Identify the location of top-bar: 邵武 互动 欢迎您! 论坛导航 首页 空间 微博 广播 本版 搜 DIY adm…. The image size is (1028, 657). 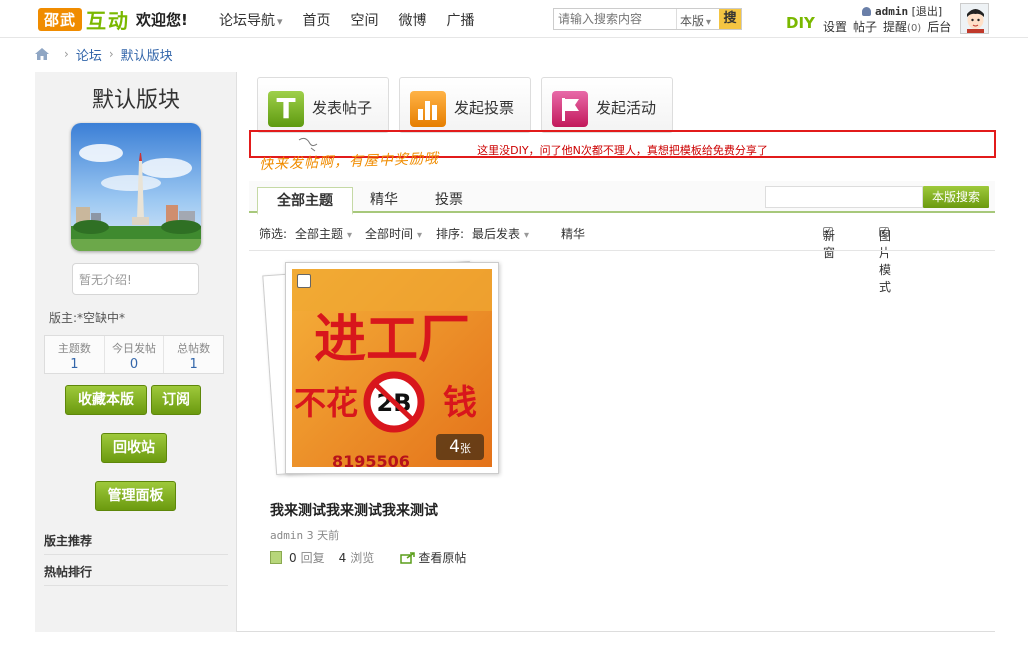
(514, 19).